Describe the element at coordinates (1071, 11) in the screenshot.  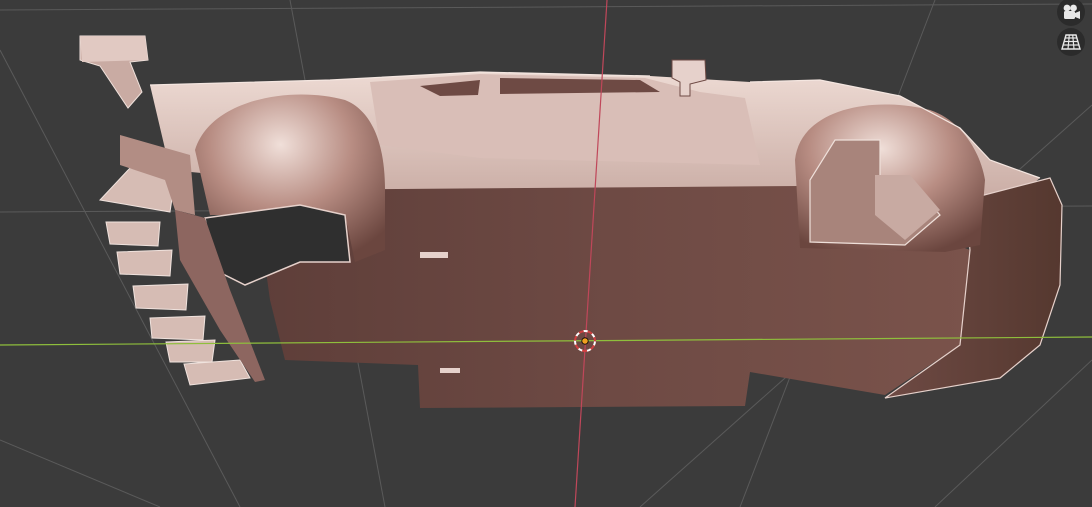
I see `camera-view-icon` at that location.